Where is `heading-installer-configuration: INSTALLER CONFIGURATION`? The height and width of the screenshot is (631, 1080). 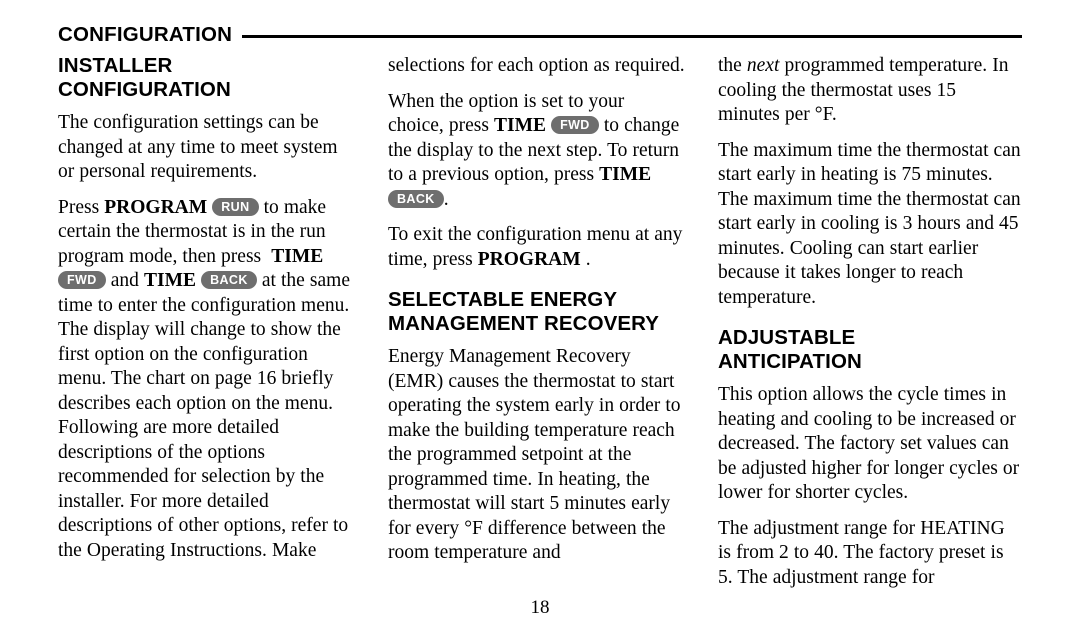 heading-installer-configuration: INSTALLER CONFIGURATION is located at coordinates (206, 78).